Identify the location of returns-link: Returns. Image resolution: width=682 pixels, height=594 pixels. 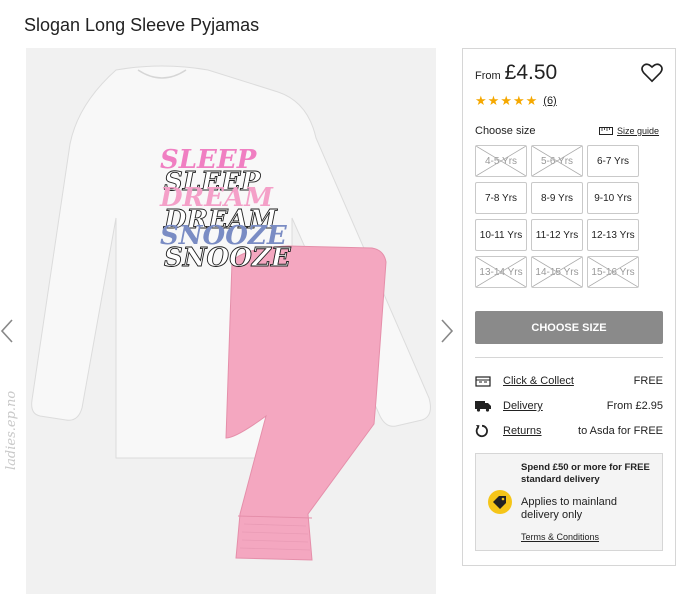
(522, 431).